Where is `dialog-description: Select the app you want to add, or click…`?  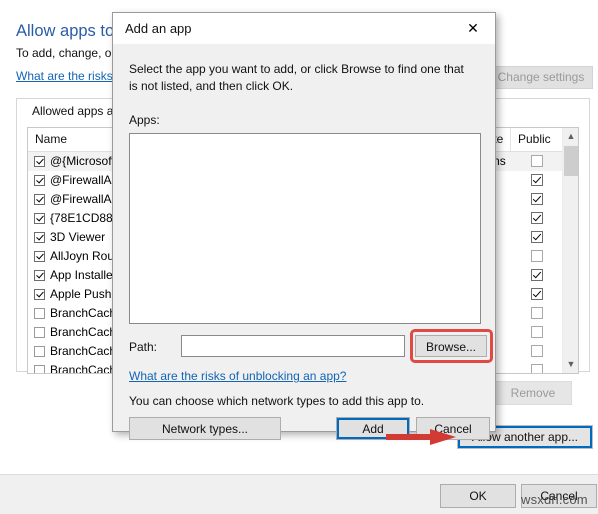
dialog-description: Select the app you want to add, or click… is located at coordinates (296, 77).